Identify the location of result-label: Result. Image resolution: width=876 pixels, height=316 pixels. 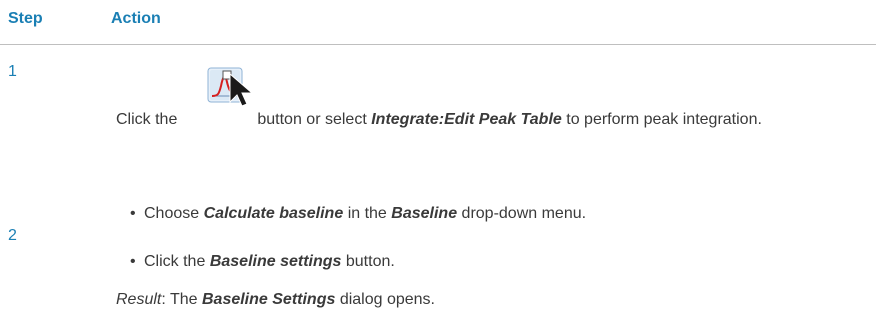
(139, 299).